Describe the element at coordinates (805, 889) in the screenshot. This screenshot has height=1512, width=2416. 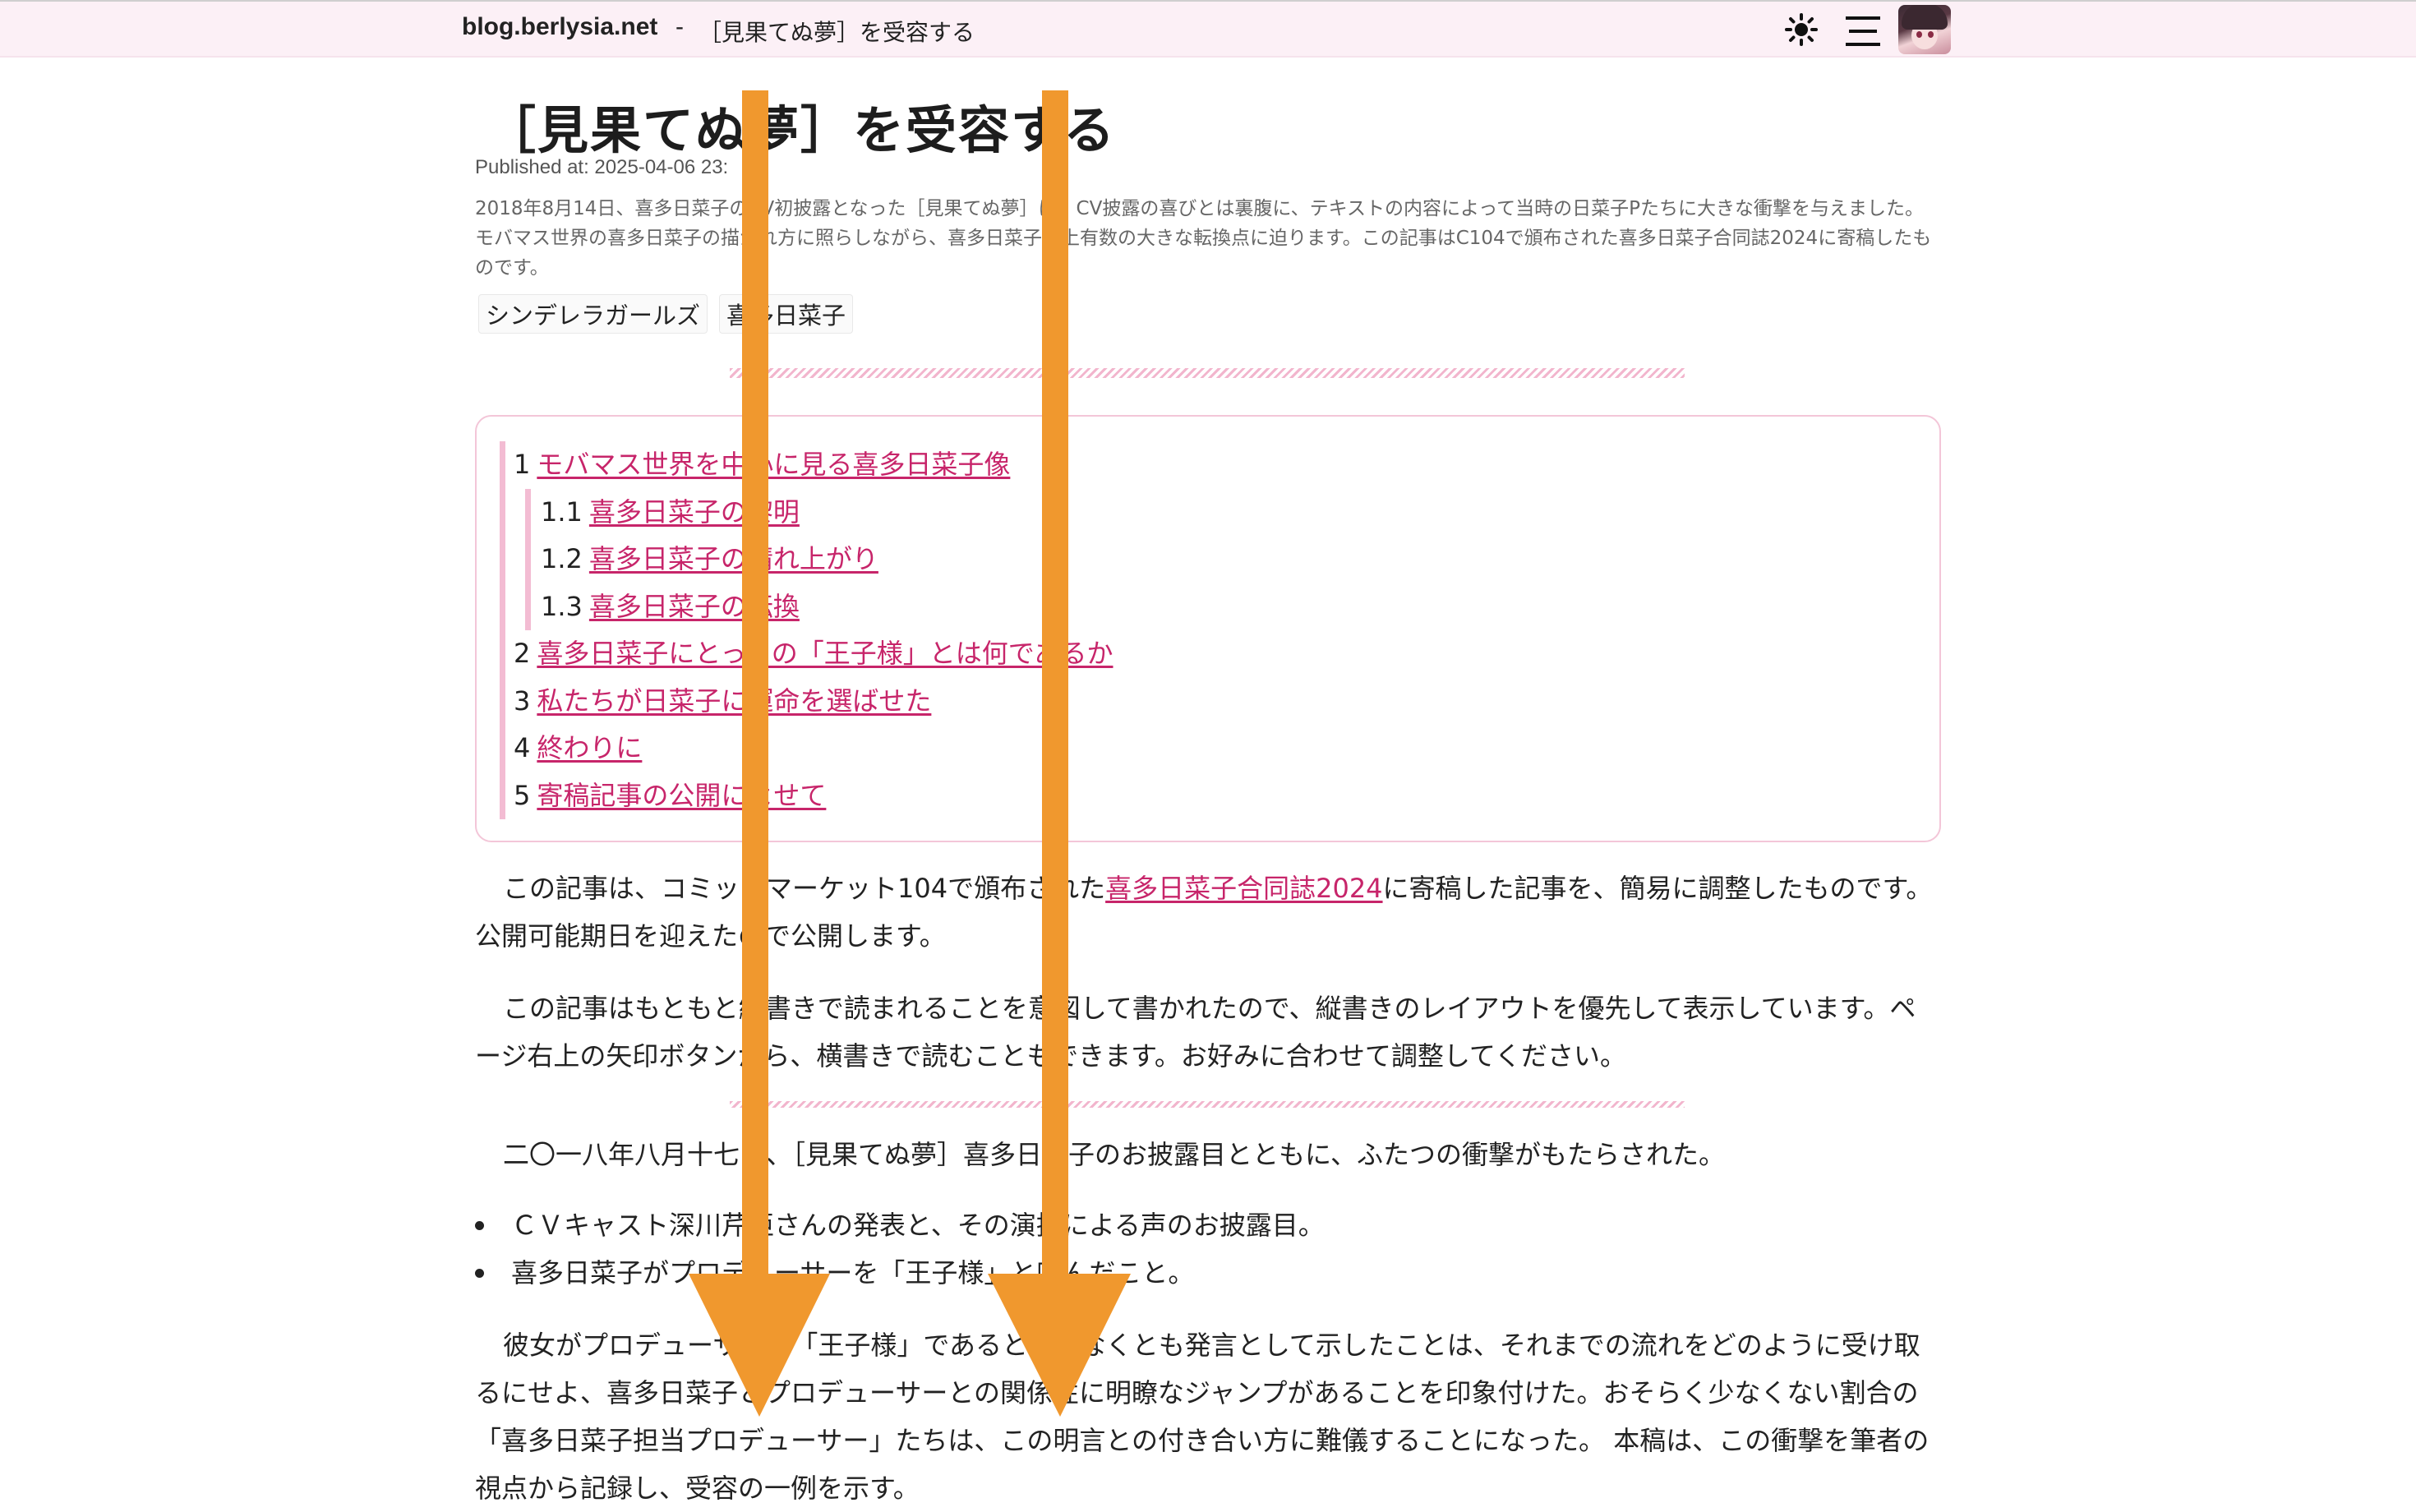
I see `intro-text-before: この記事は、コミックマーケット104で頒布された` at that location.